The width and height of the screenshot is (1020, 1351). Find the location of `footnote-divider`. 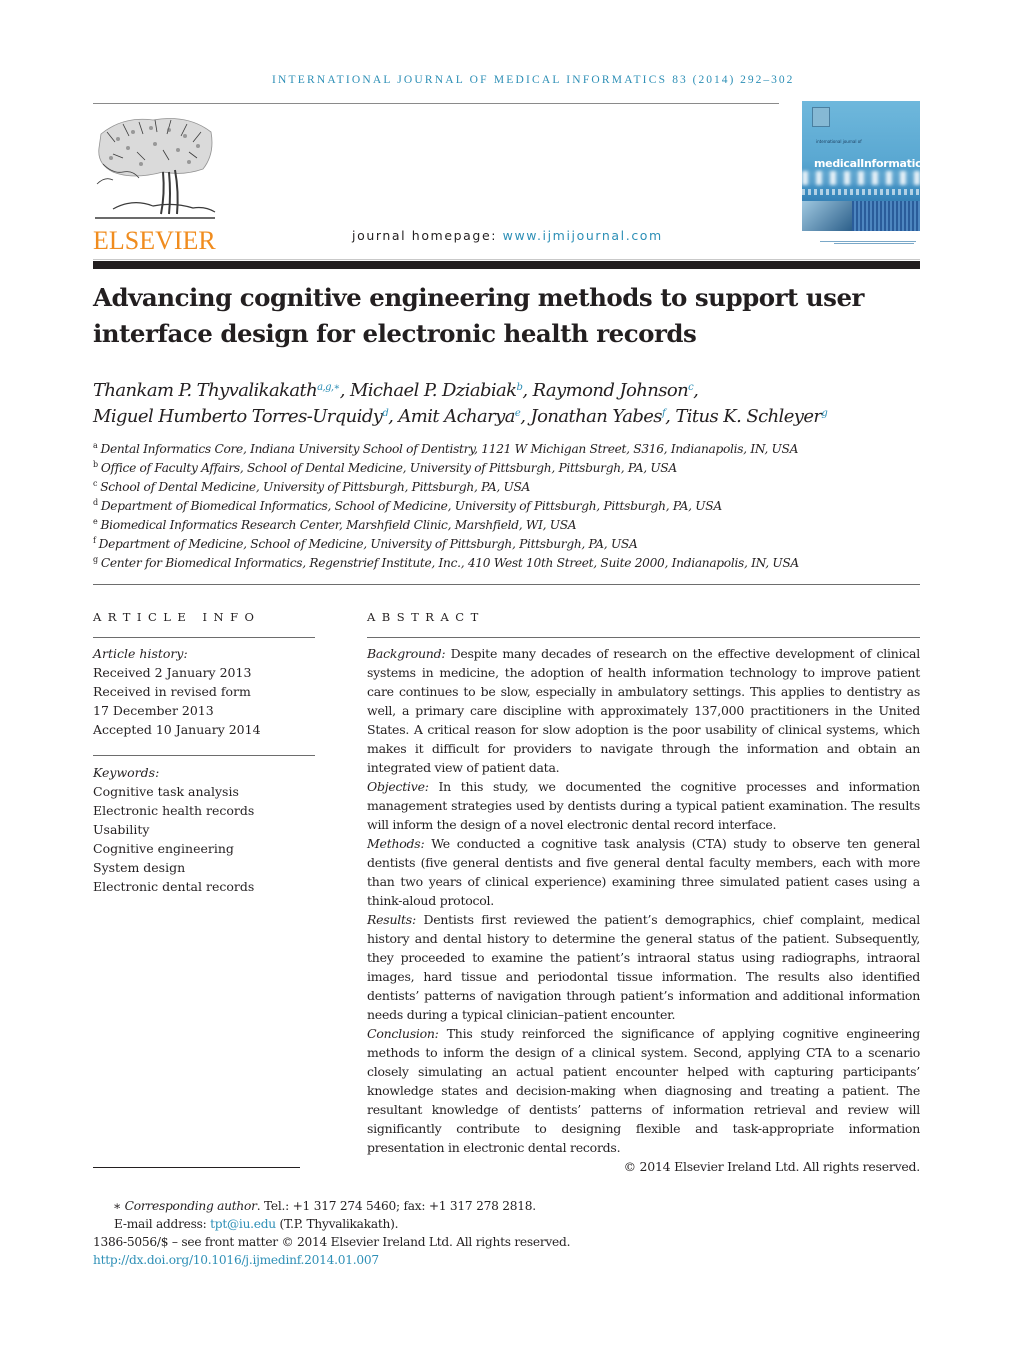

footnote-divider is located at coordinates (196, 1167).